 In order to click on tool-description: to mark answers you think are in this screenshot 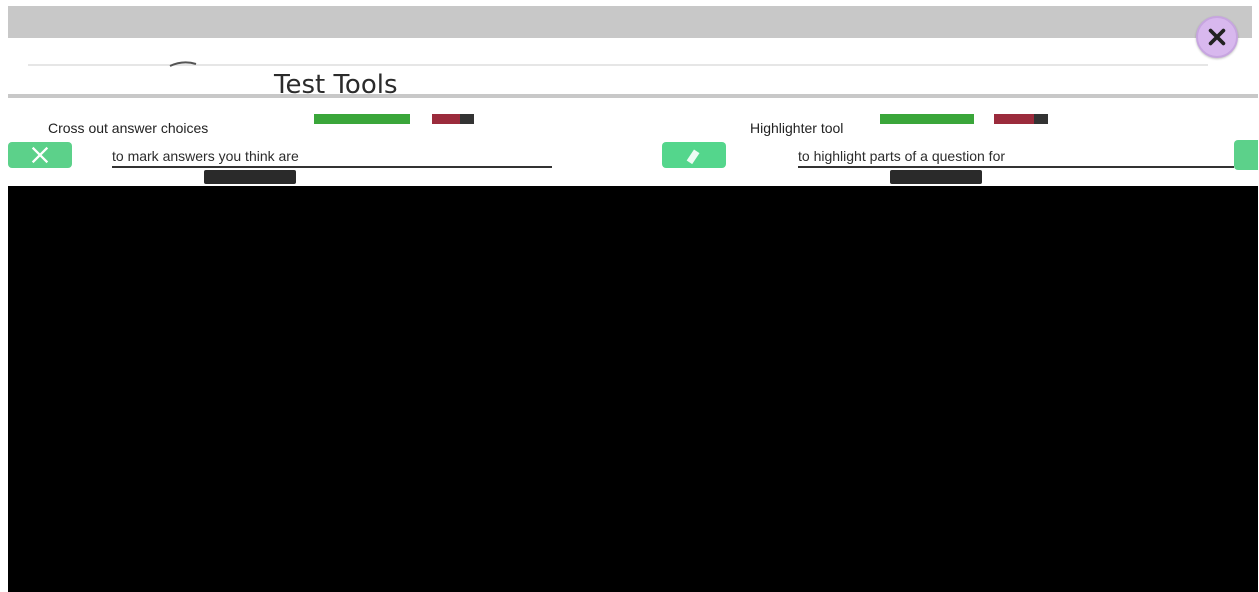, I will do `click(332, 158)`.